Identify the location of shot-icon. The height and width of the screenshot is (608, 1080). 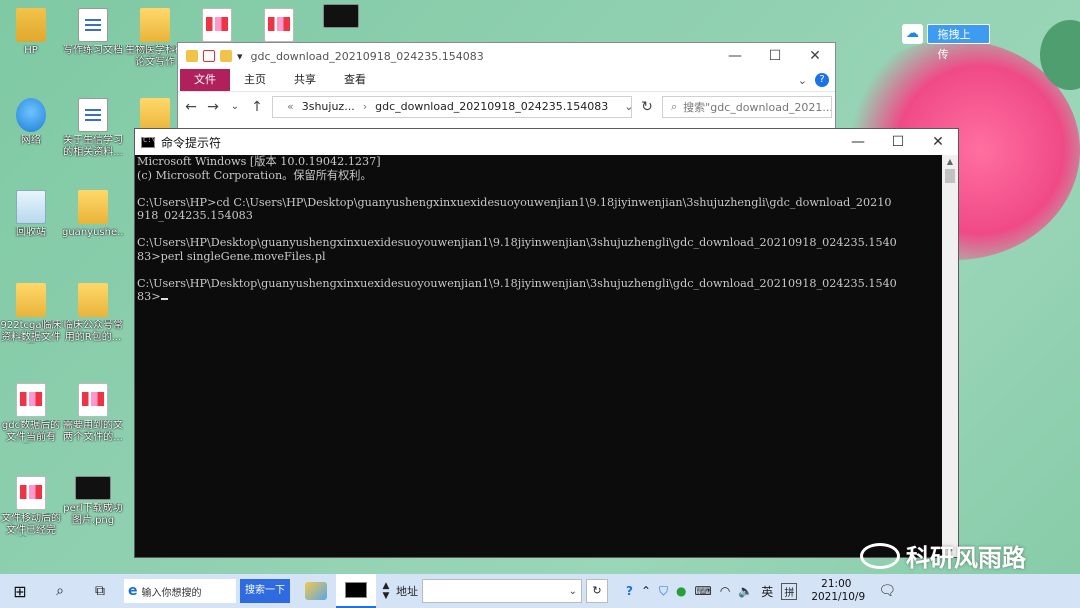
(341, 16).